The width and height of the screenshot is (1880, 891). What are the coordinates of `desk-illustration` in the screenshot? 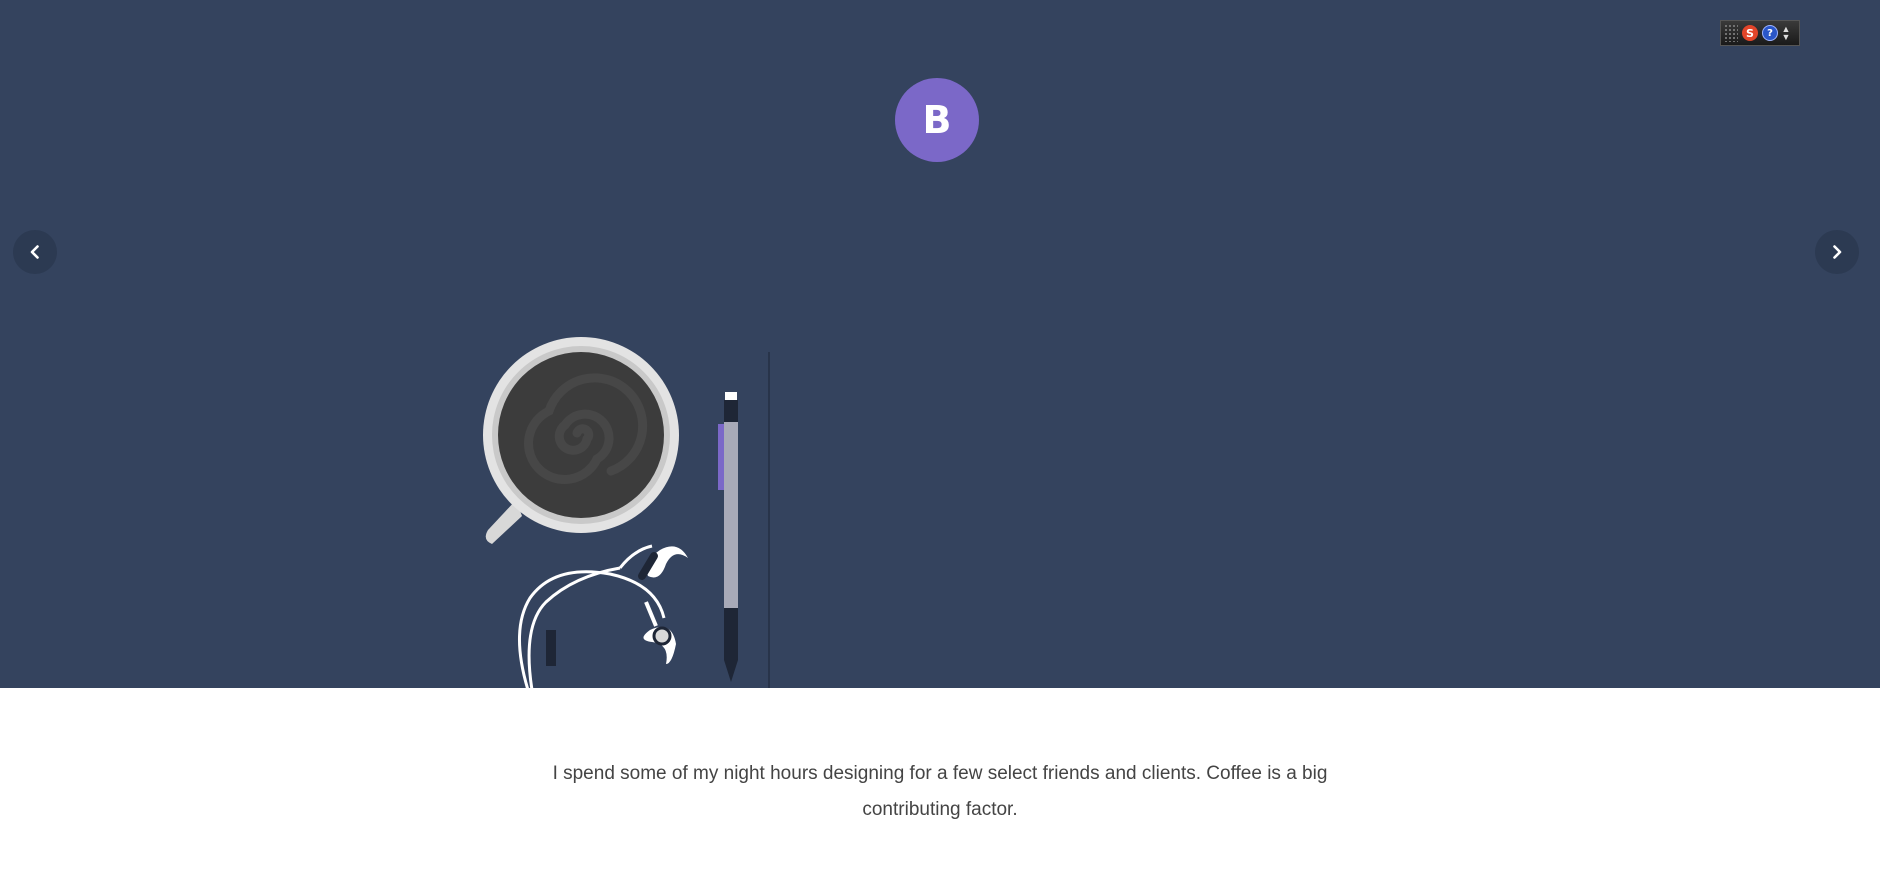 It's located at (626, 512).